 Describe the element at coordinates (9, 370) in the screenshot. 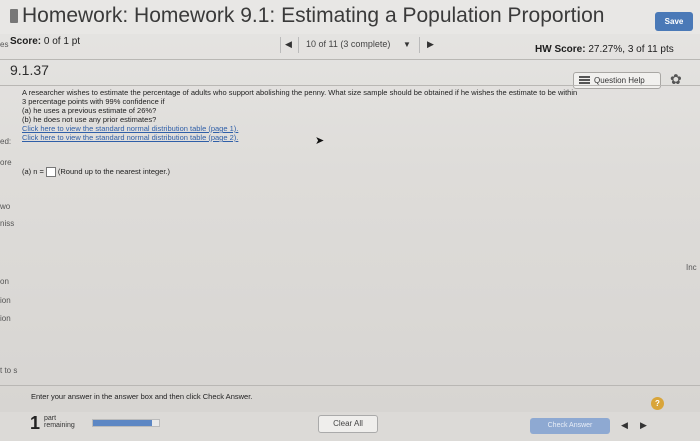

I see `edge-fragment: t to s` at that location.